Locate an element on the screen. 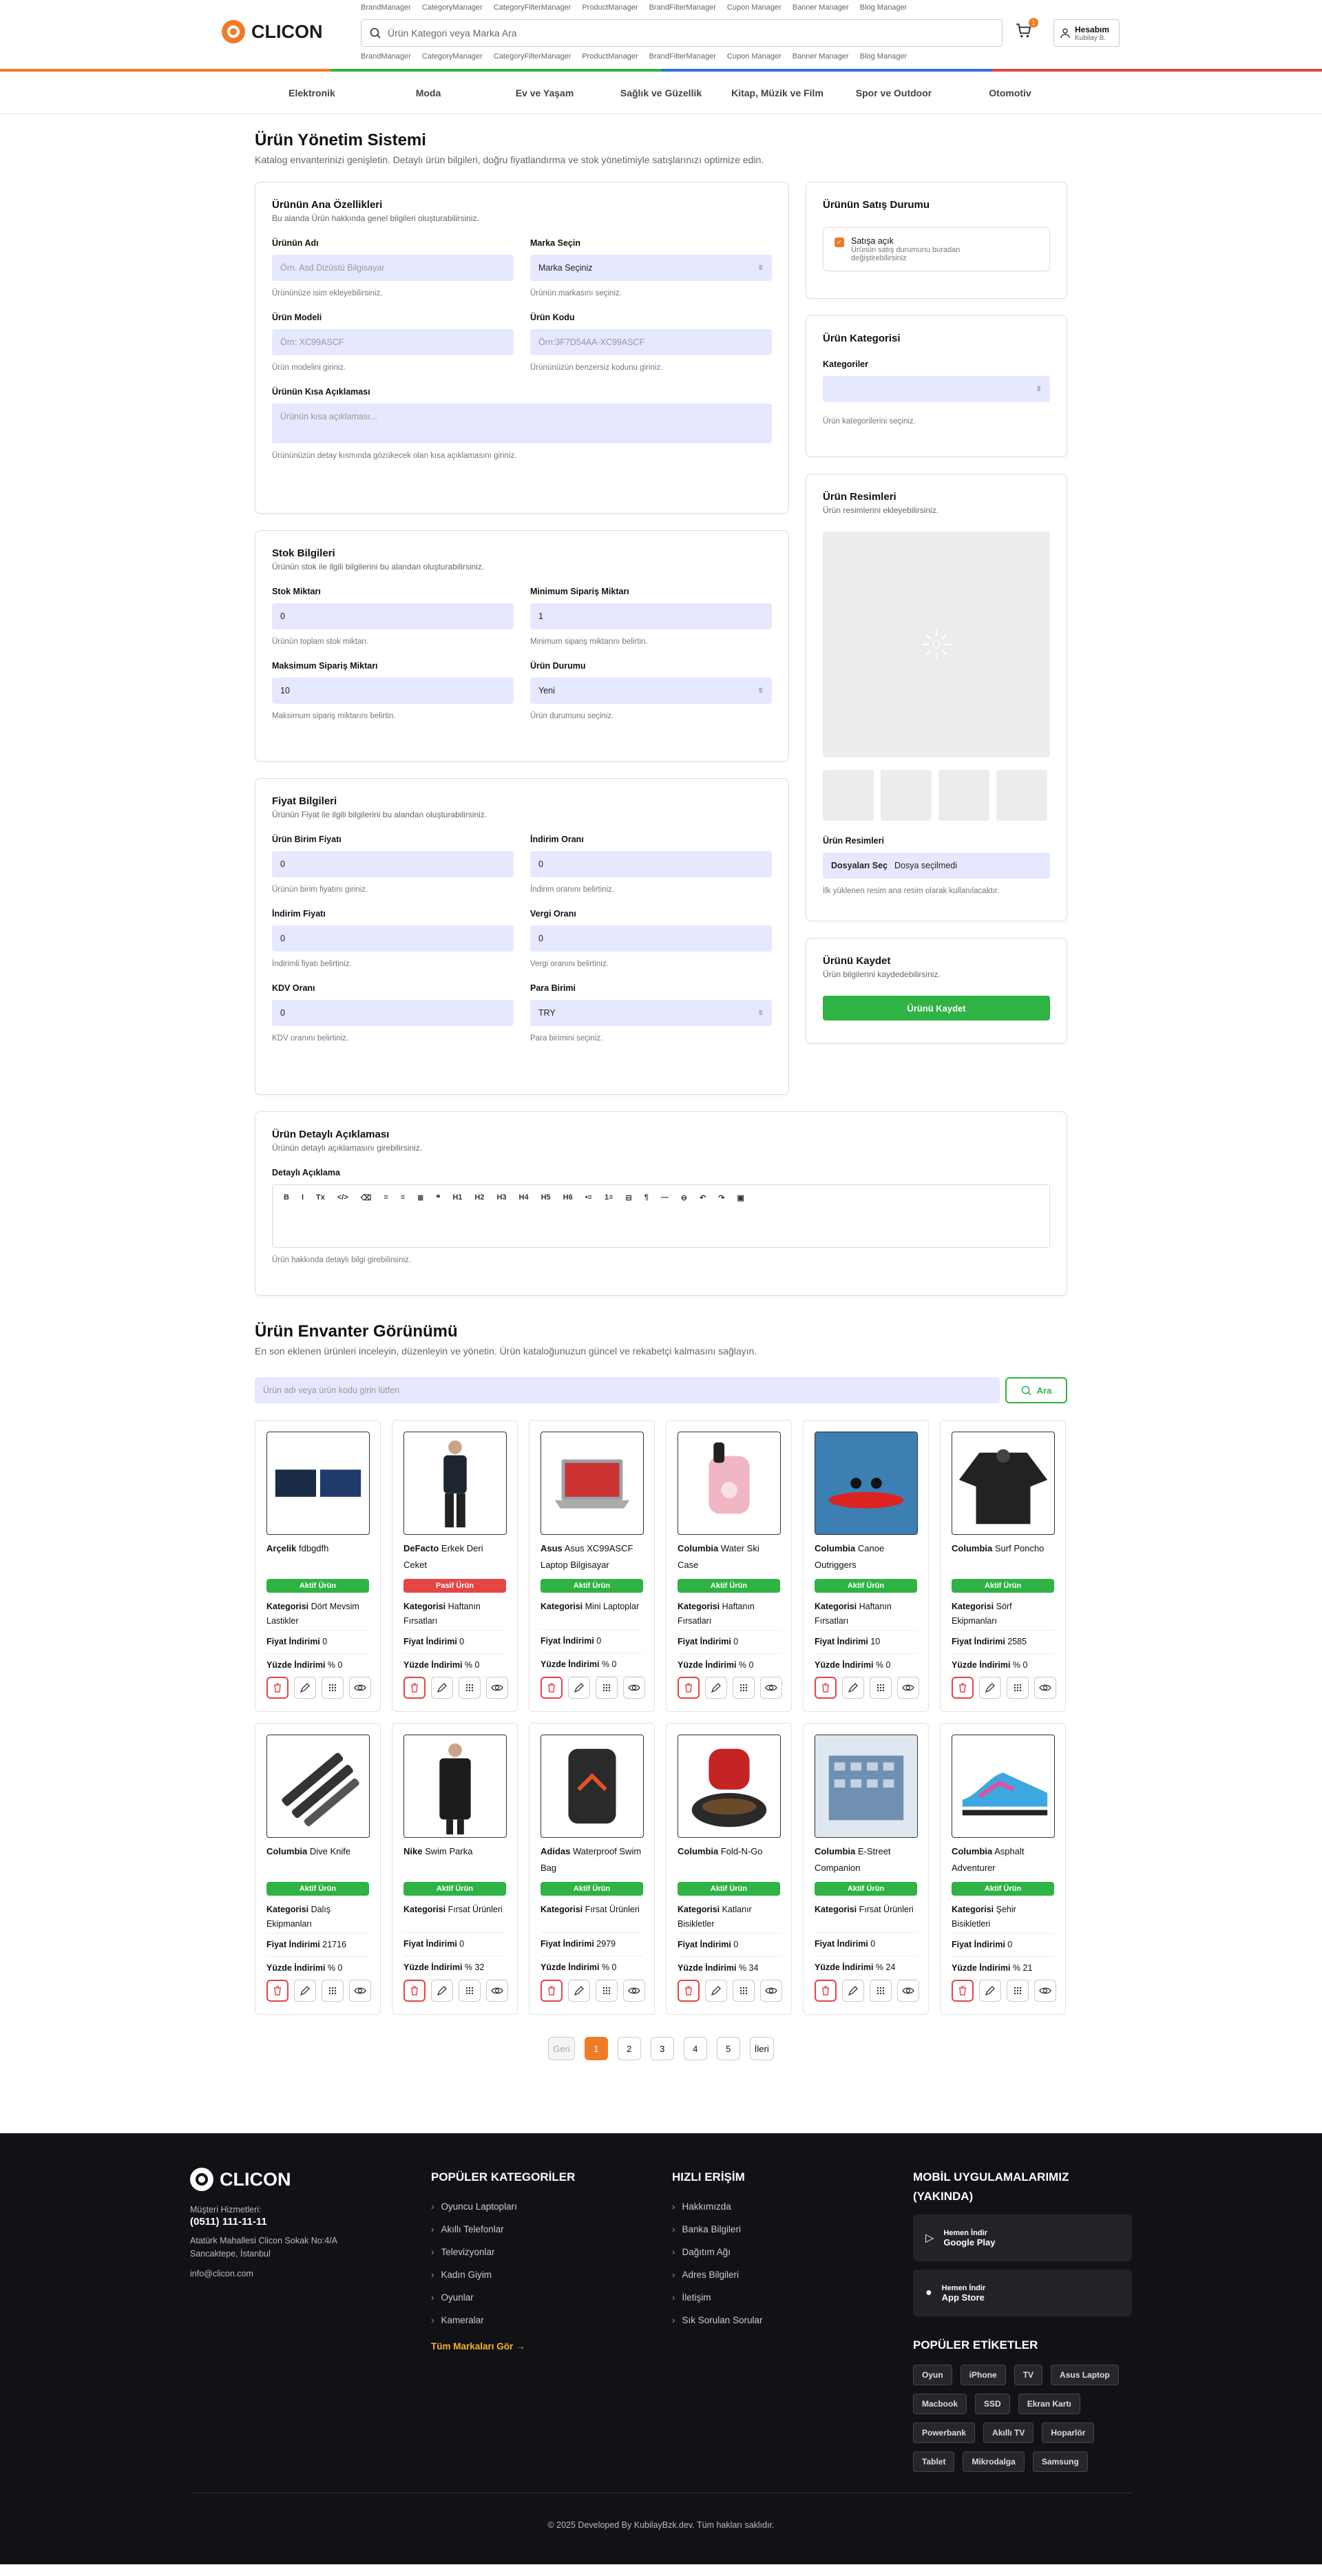 This screenshot has width=1322, height=2576. product-model-input: Örn: XC99ASCF is located at coordinates (393, 342).